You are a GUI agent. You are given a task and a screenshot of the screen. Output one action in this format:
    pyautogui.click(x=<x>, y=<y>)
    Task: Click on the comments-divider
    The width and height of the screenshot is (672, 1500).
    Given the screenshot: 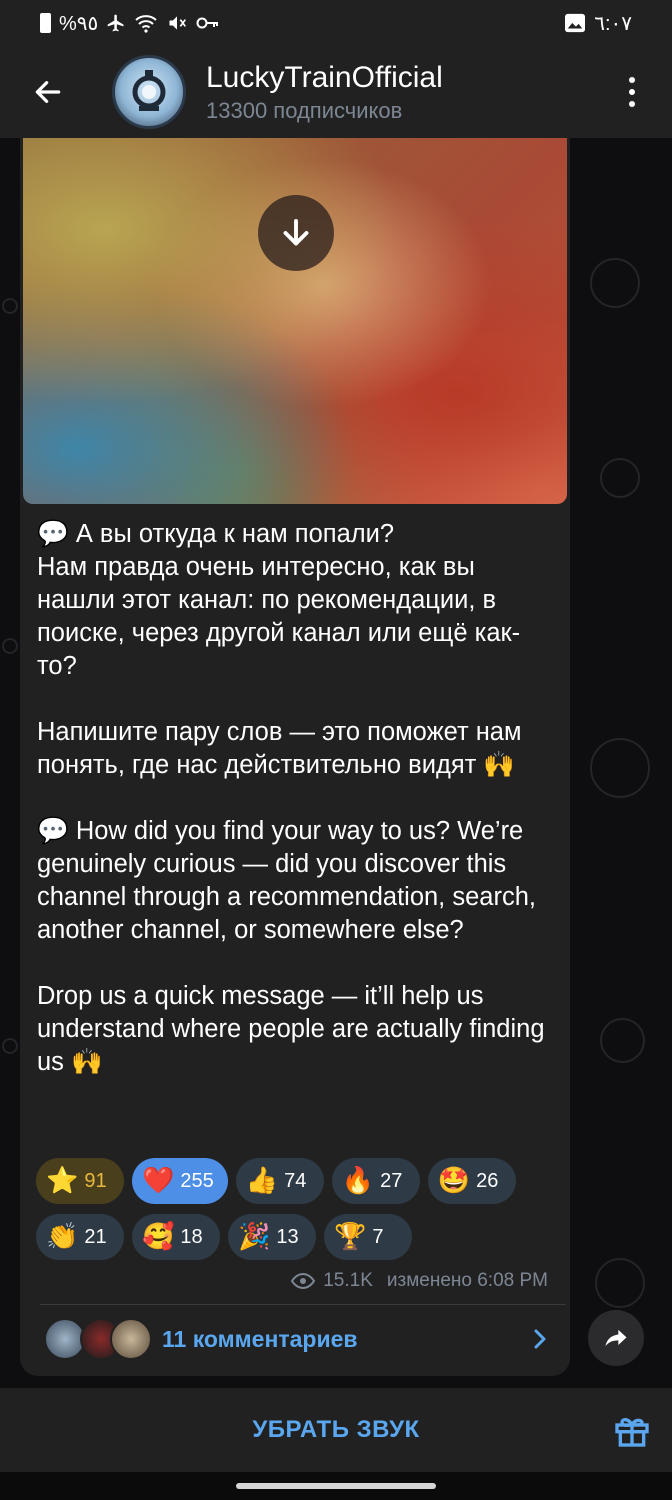 What is the action you would take?
    pyautogui.click(x=303, y=1304)
    